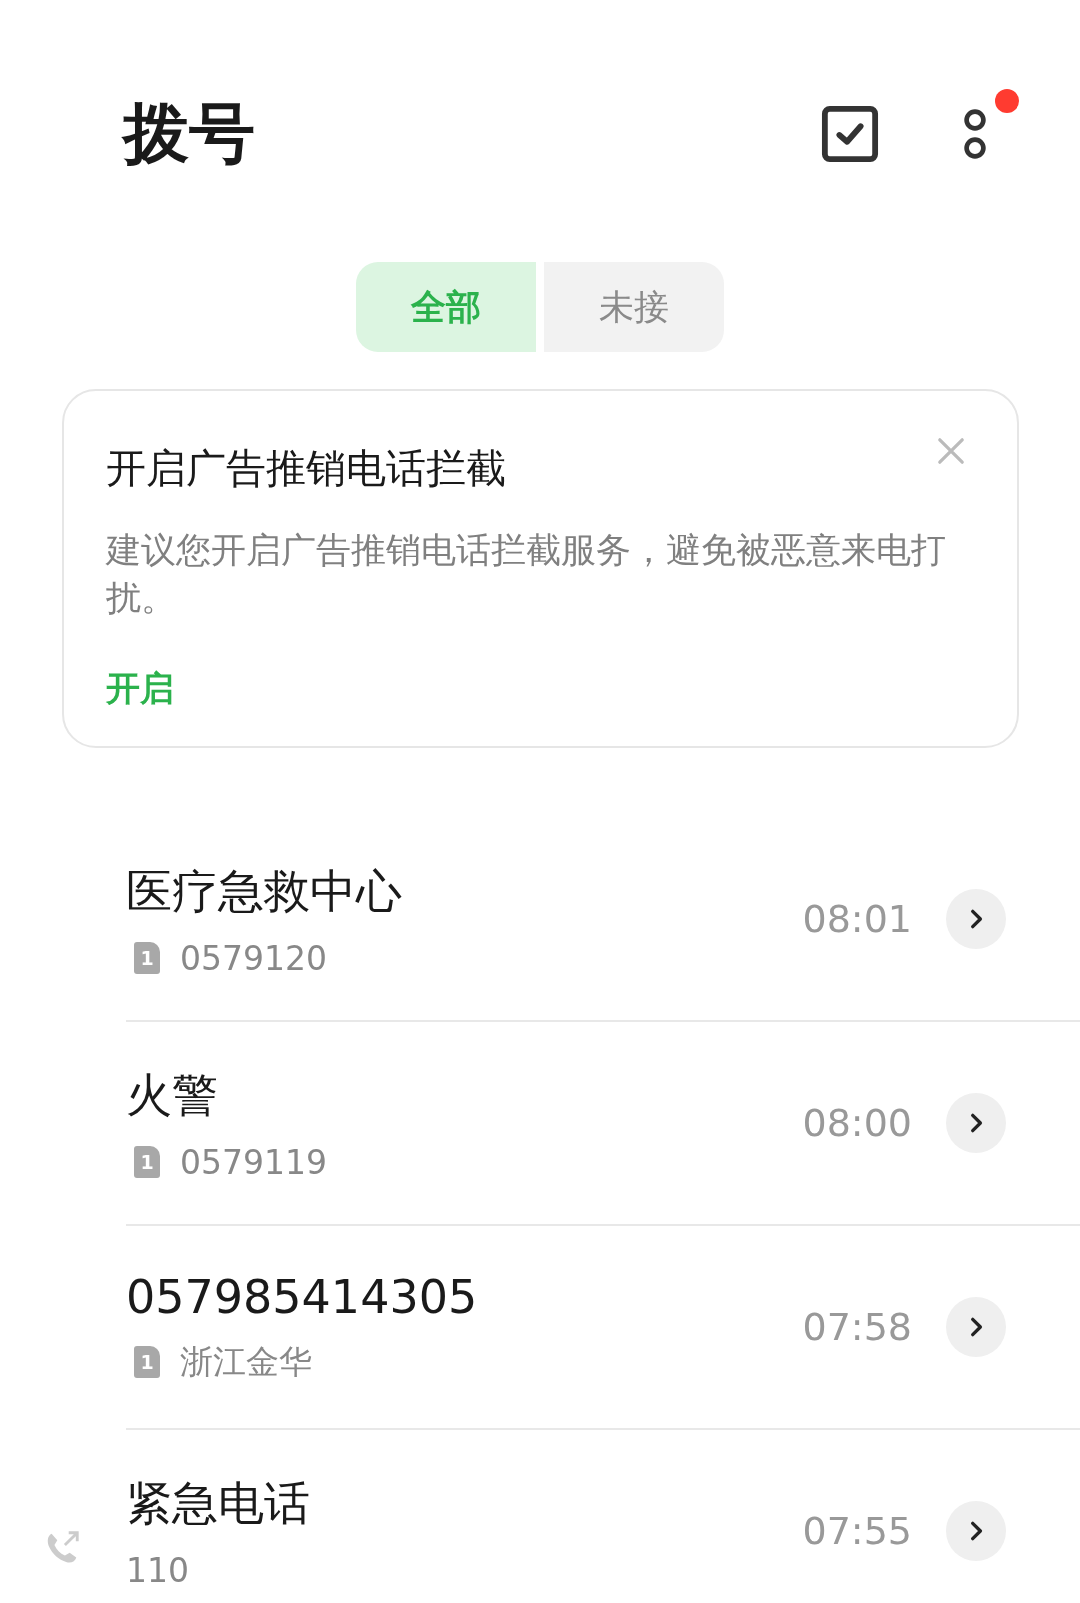 The height and width of the screenshot is (1603, 1080). I want to click on call-detail: 110, so click(157, 1570).